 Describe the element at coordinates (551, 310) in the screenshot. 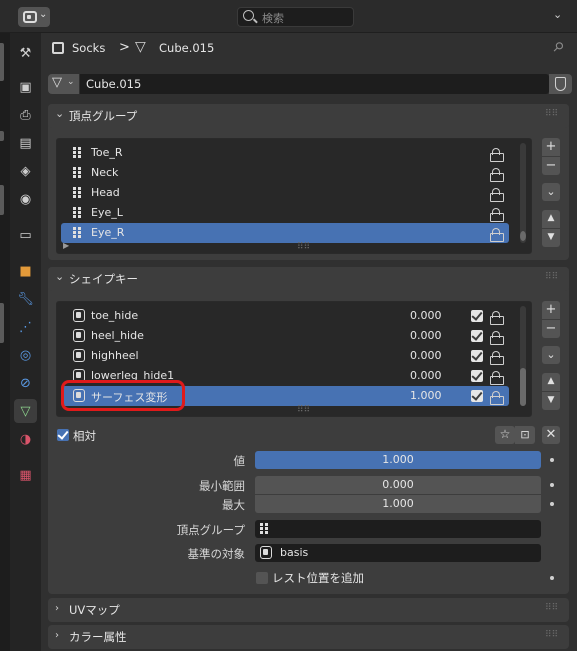

I see `add-shape-key-button: +` at that location.